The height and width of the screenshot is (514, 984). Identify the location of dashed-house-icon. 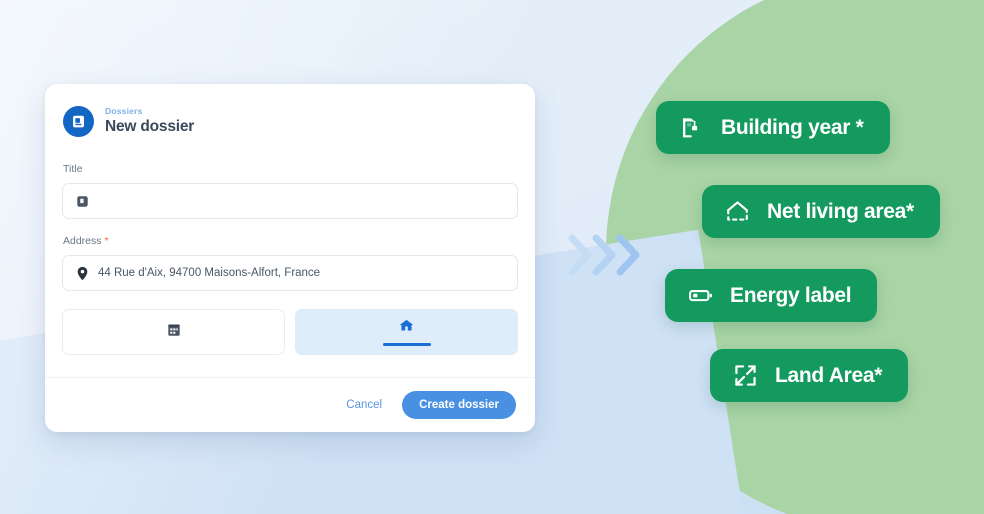
(737, 211).